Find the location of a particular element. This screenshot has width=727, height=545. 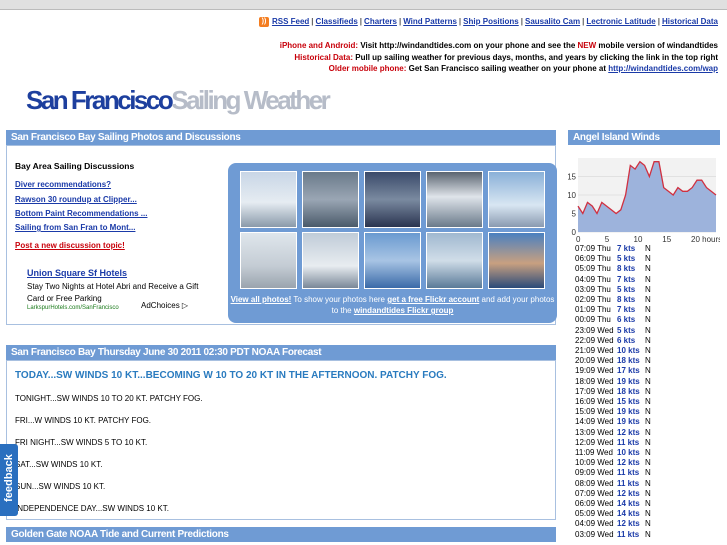

reading-time: 16:09 Wed is located at coordinates (594, 402).